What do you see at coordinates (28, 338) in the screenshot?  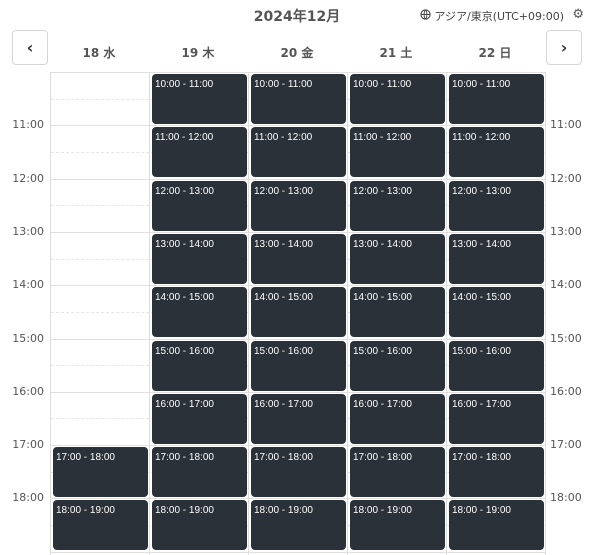 I see `time-label-left: 15:00` at bounding box center [28, 338].